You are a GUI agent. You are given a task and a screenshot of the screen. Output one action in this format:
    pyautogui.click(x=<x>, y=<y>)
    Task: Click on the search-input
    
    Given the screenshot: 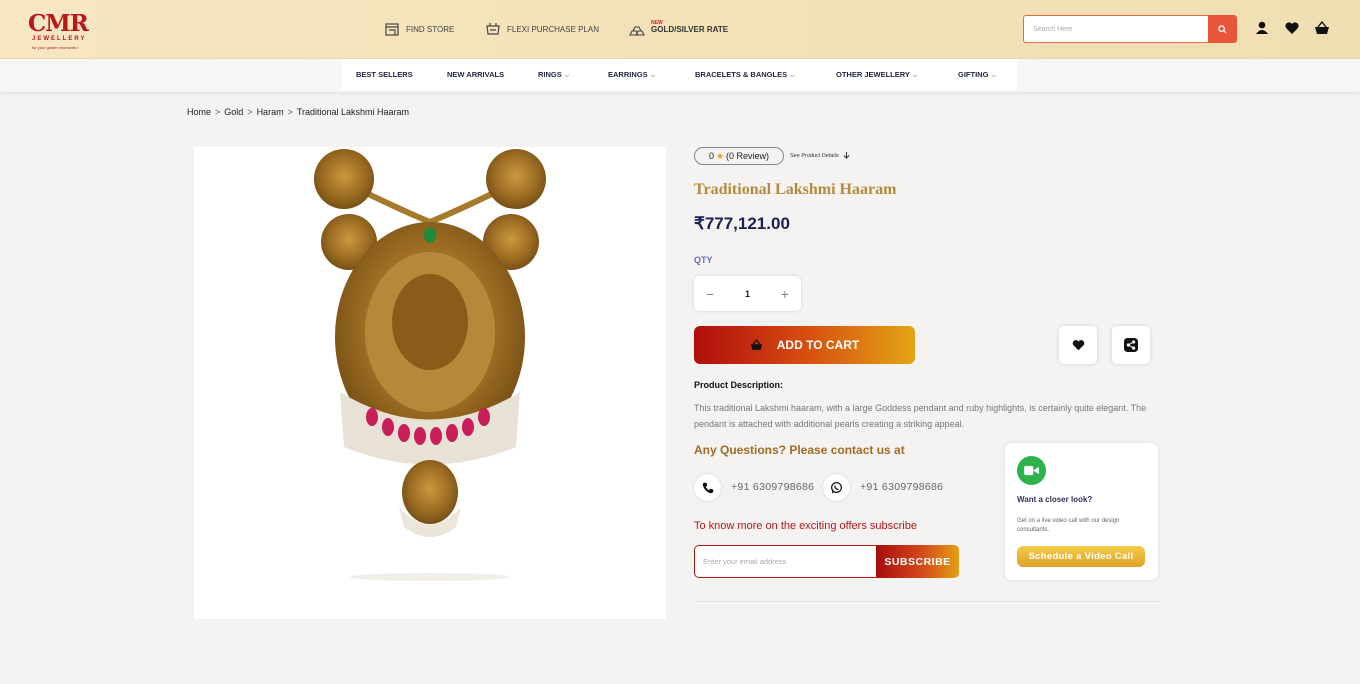 What is the action you would take?
    pyautogui.click(x=1115, y=29)
    